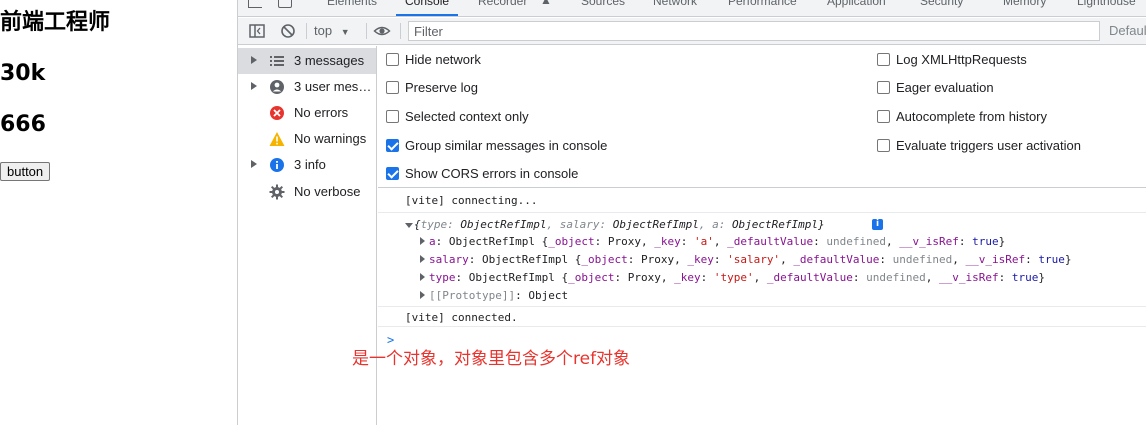  Describe the element at coordinates (877, 224) in the screenshot. I see `object-info-icon: i` at that location.